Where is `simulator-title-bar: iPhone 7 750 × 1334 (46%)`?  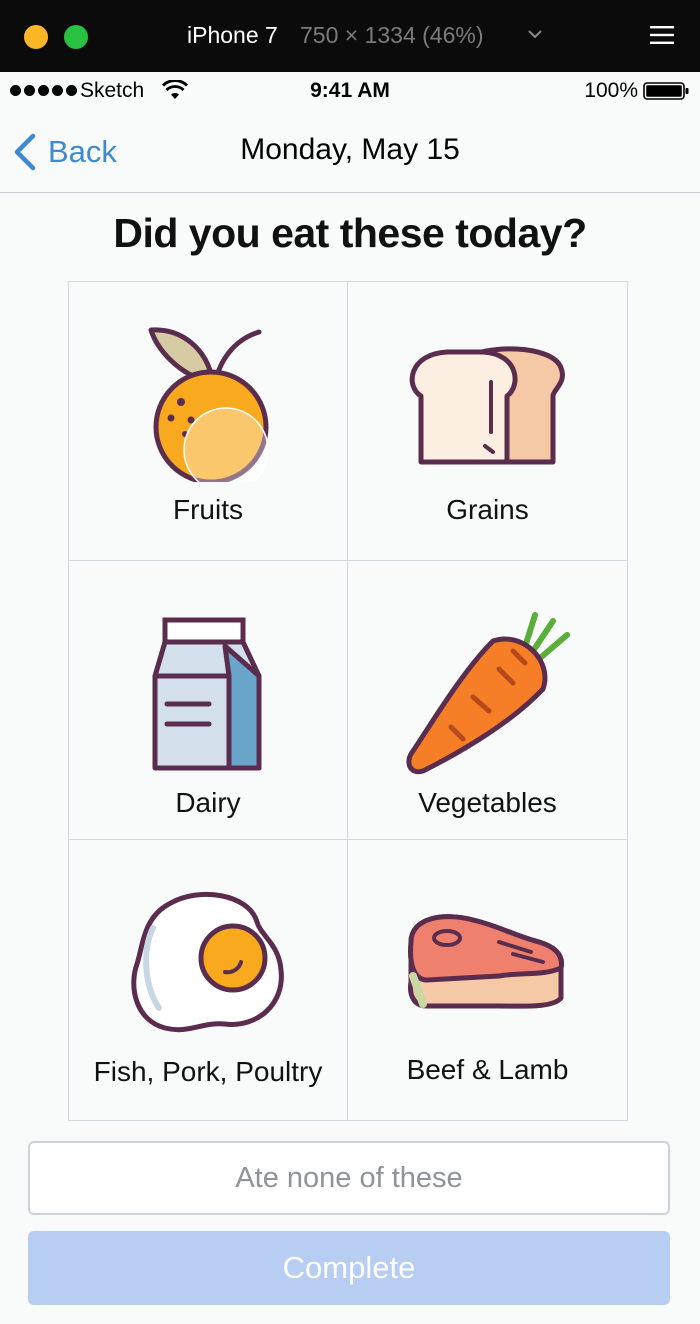 simulator-title-bar: iPhone 7 750 × 1334 (46%) is located at coordinates (350, 36).